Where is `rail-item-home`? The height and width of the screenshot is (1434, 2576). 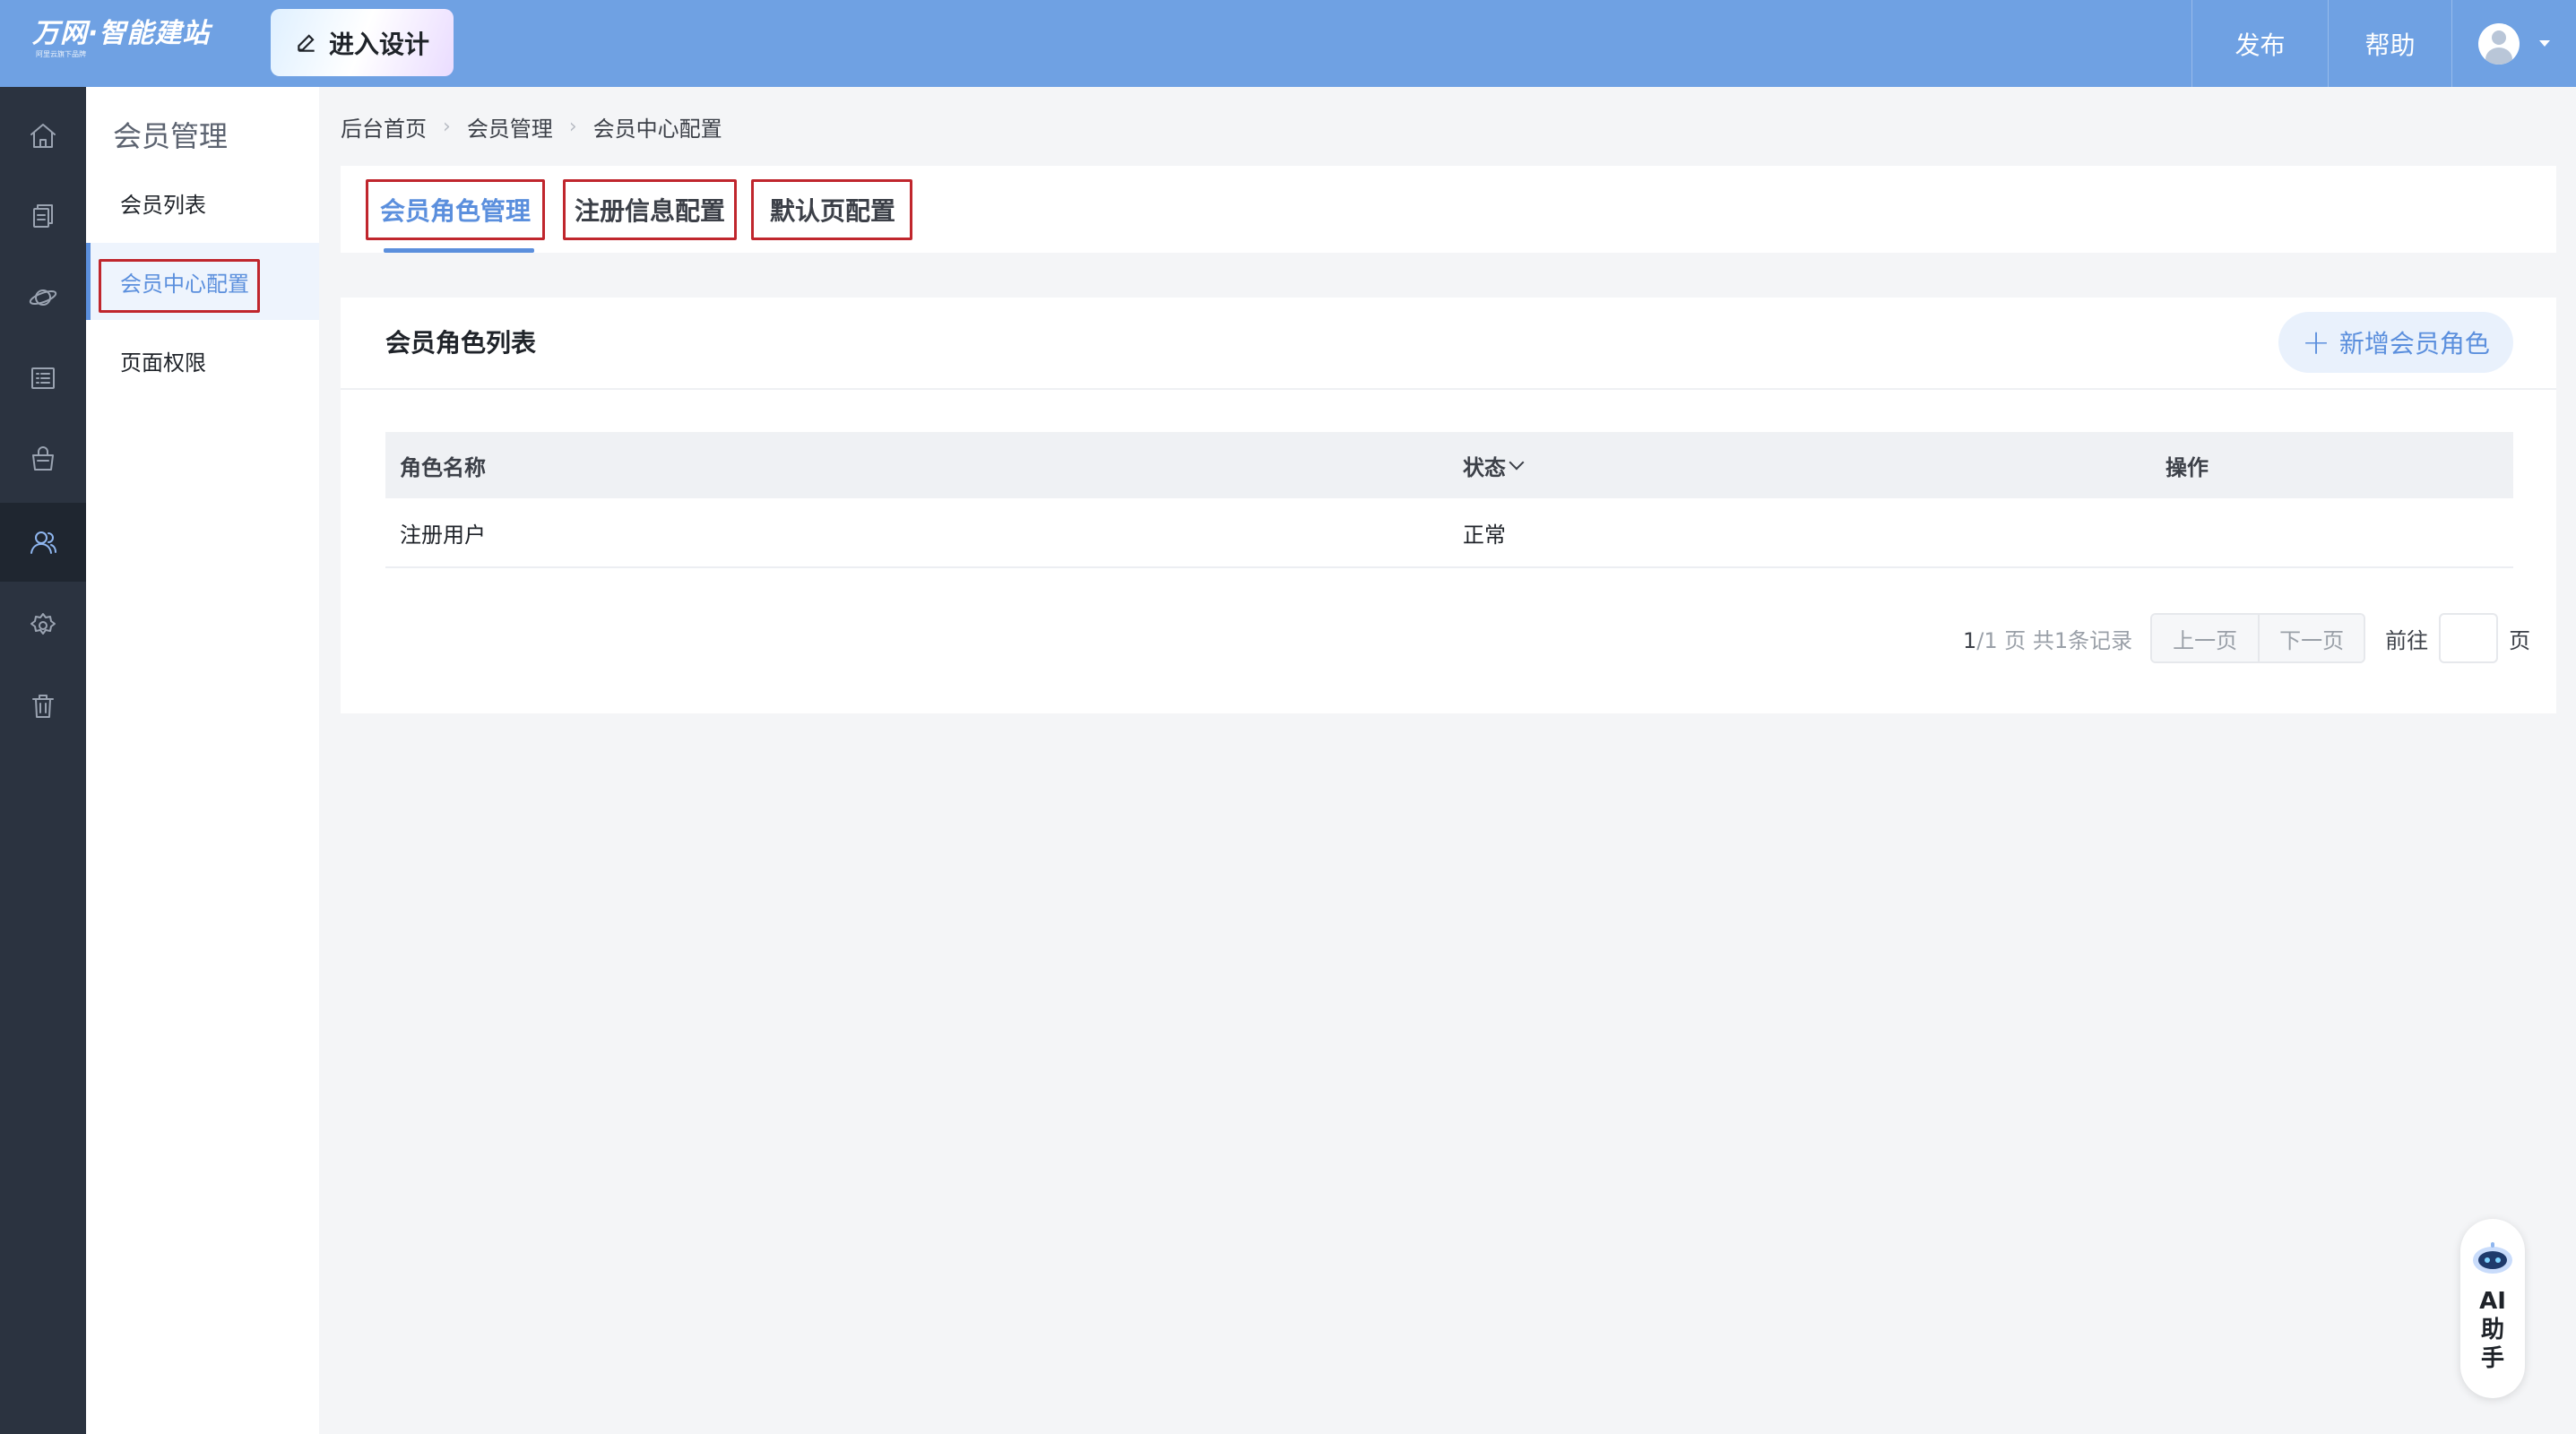 rail-item-home is located at coordinates (43, 136).